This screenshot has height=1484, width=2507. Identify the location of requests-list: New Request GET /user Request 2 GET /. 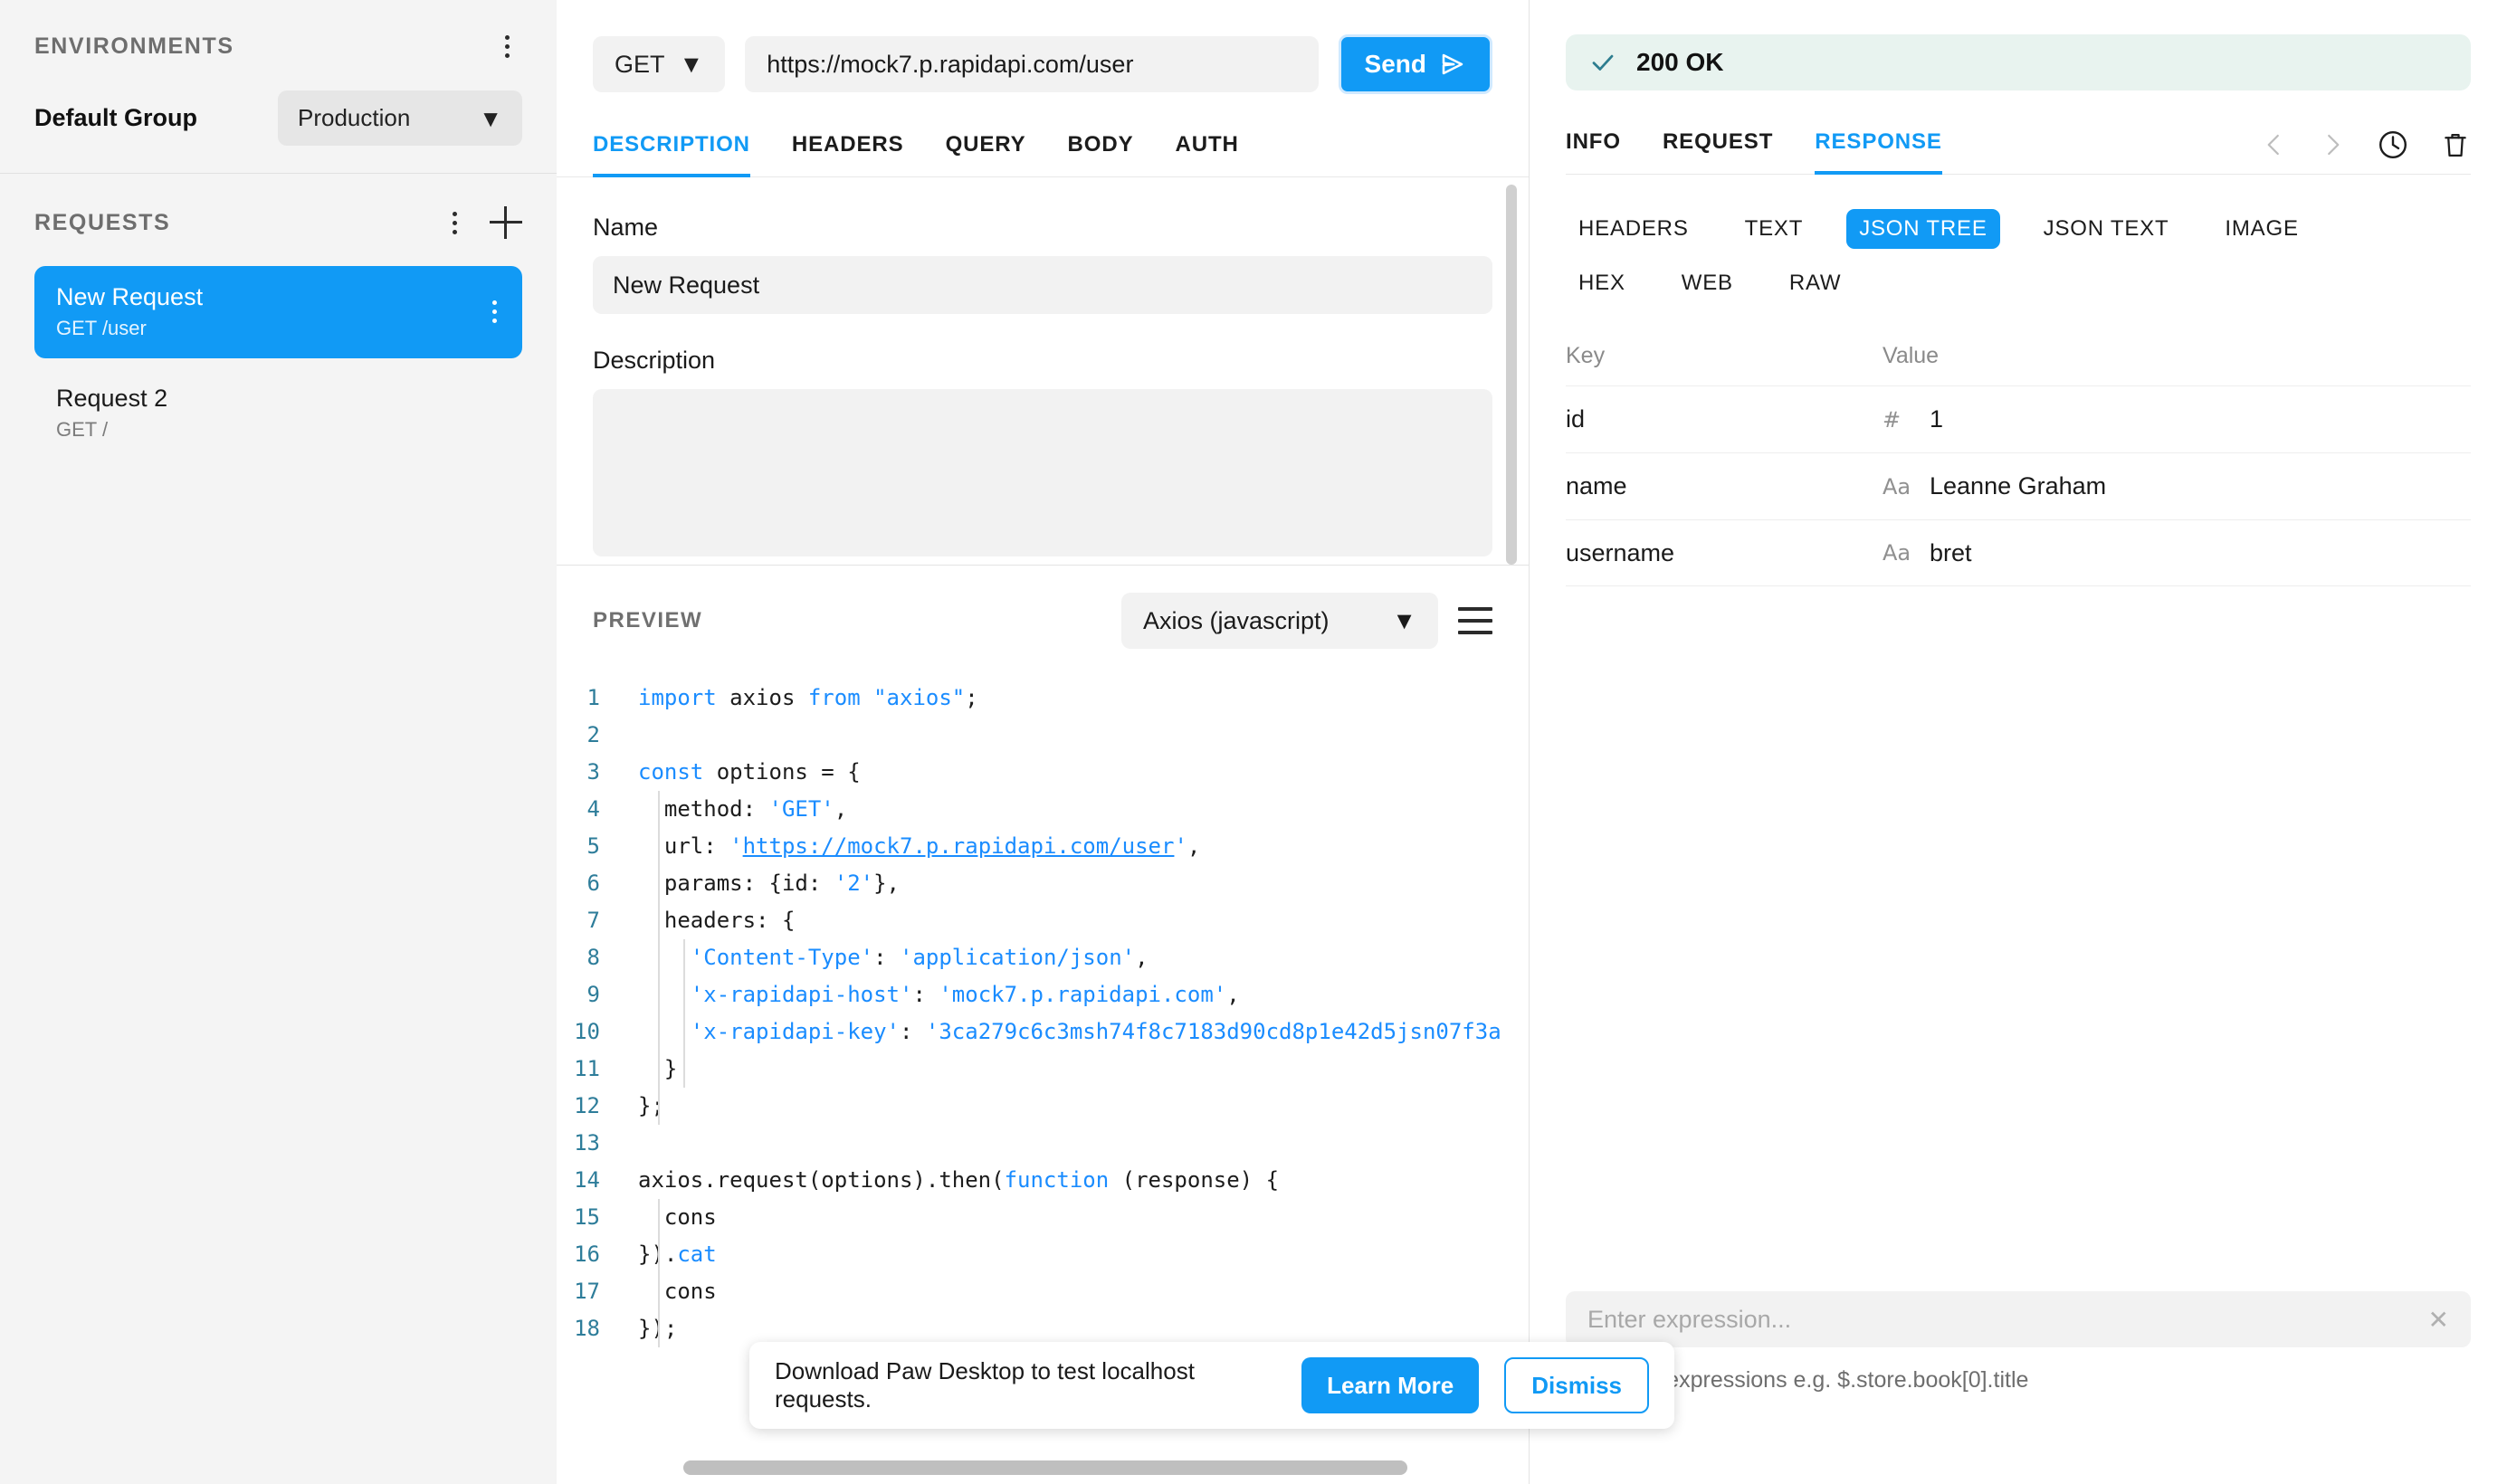
(278, 363).